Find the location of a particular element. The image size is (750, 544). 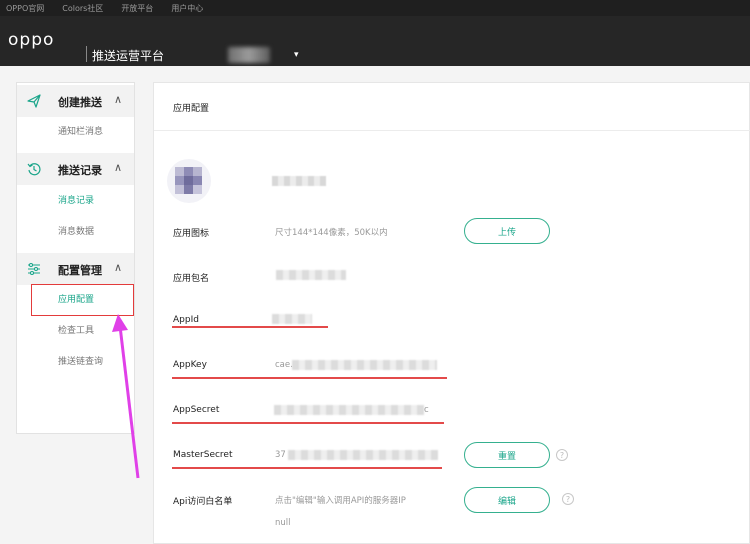

app-icon-avatar is located at coordinates (189, 181).